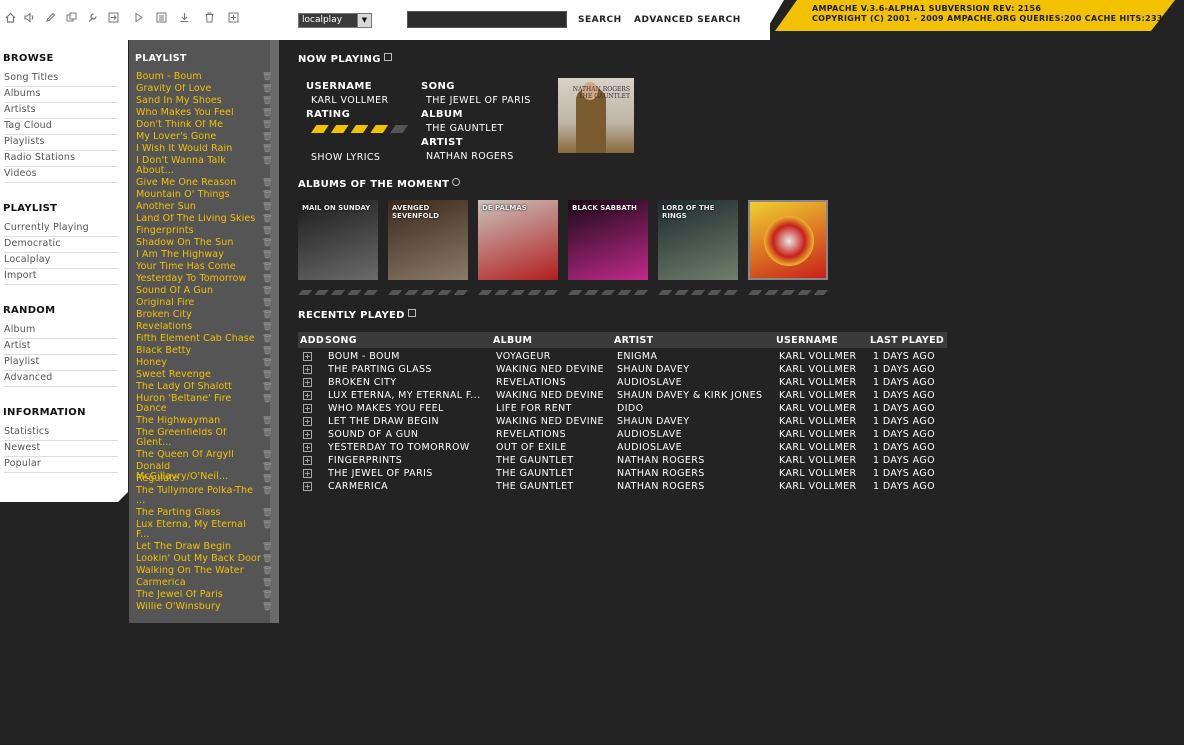 This screenshot has width=1184, height=745. Describe the element at coordinates (555, 447) in the screenshot. I see `album-cell: OUT OF EXILE` at that location.